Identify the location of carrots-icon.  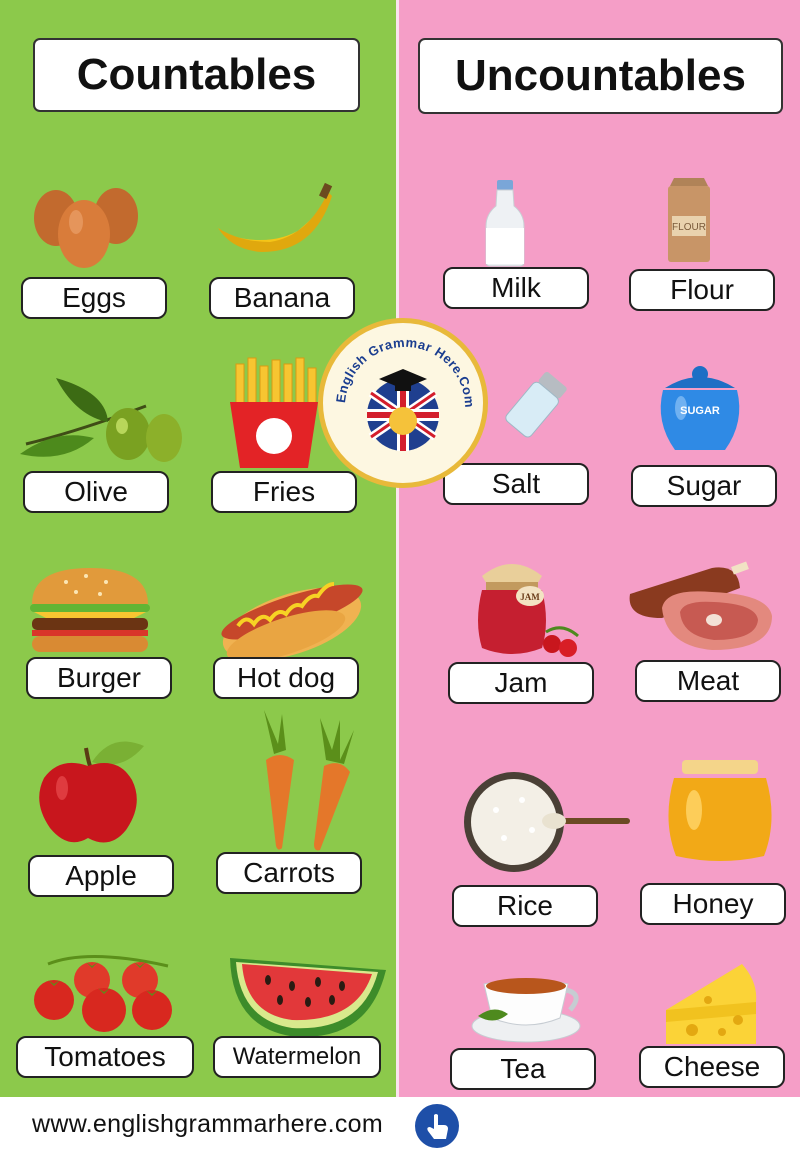
(309, 780).